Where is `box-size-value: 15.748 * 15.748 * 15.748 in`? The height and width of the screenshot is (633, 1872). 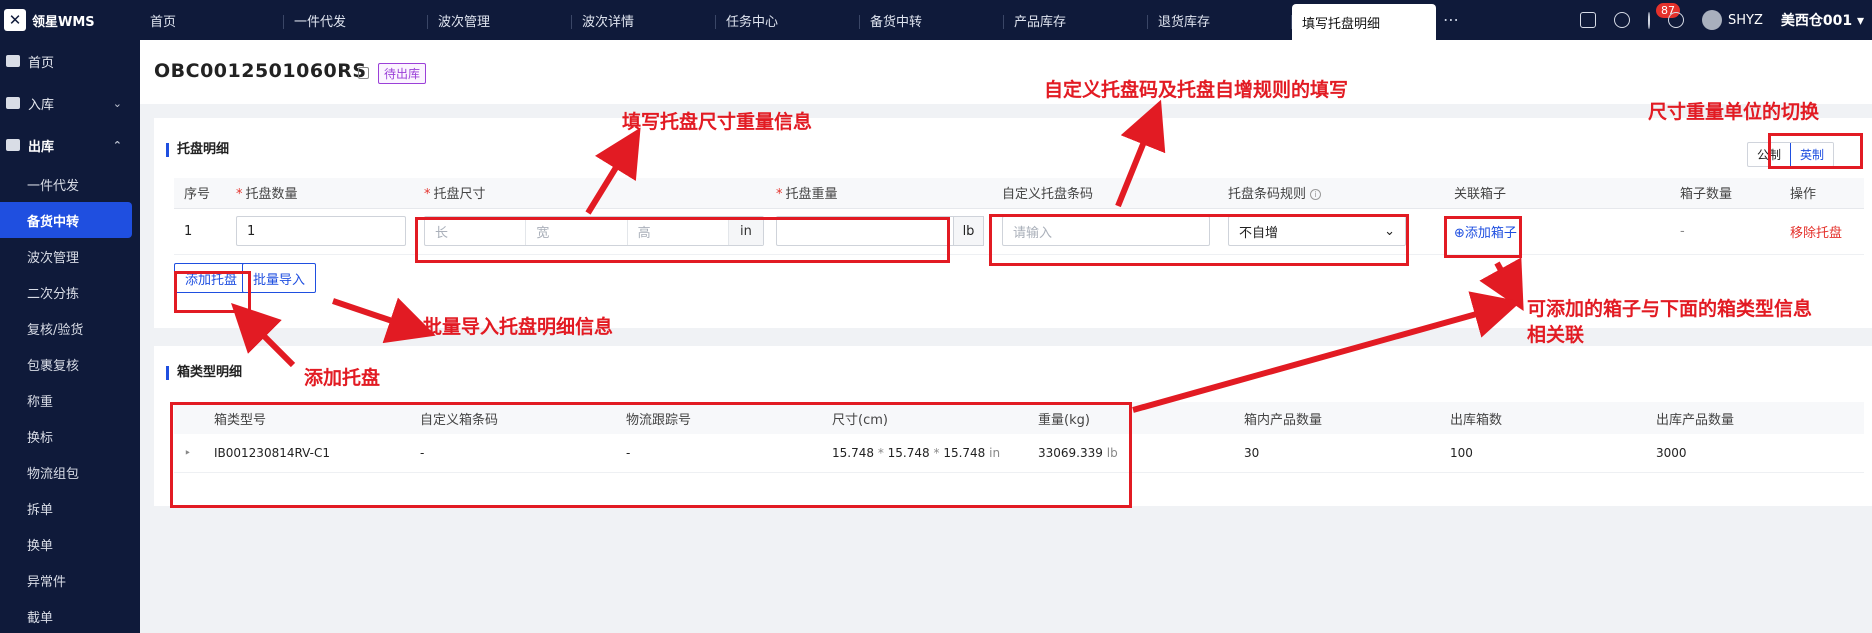
box-size-value: 15.748 * 15.748 * 15.748 in is located at coordinates (925, 453).